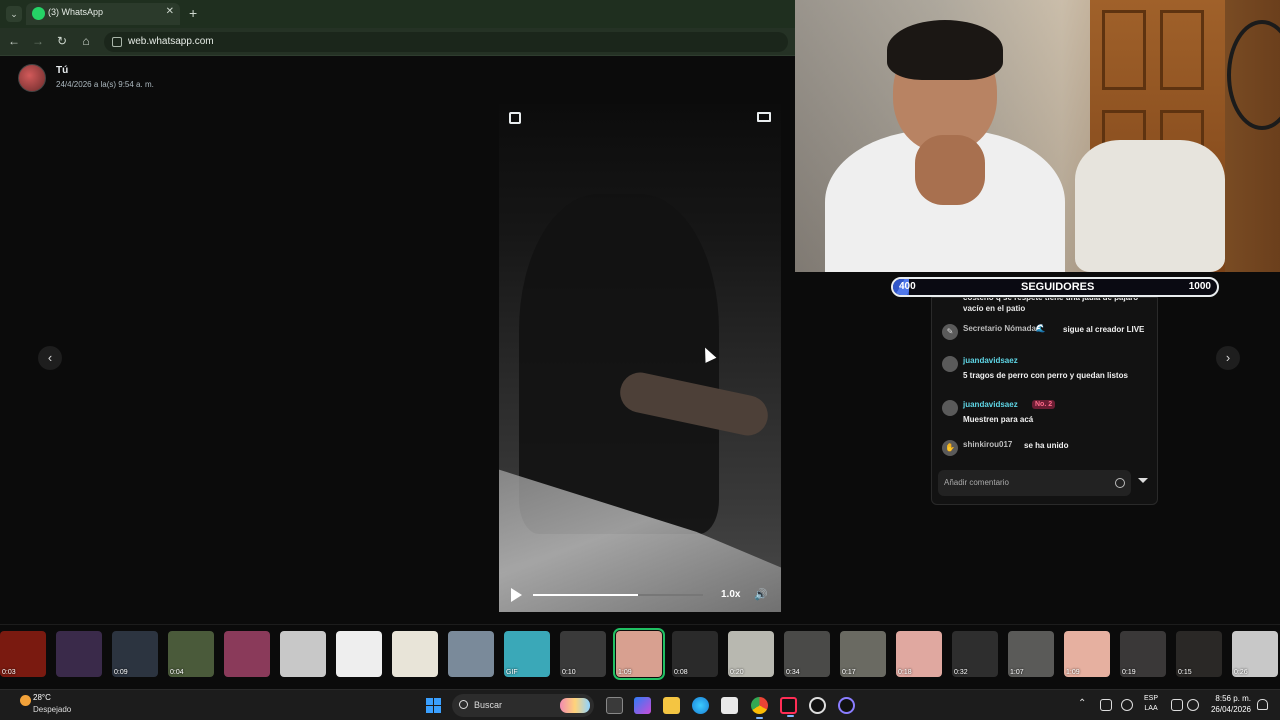 The width and height of the screenshot is (1280, 720). Describe the element at coordinates (191, 654) in the screenshot. I see `media-thumbnail: 0:04` at that location.